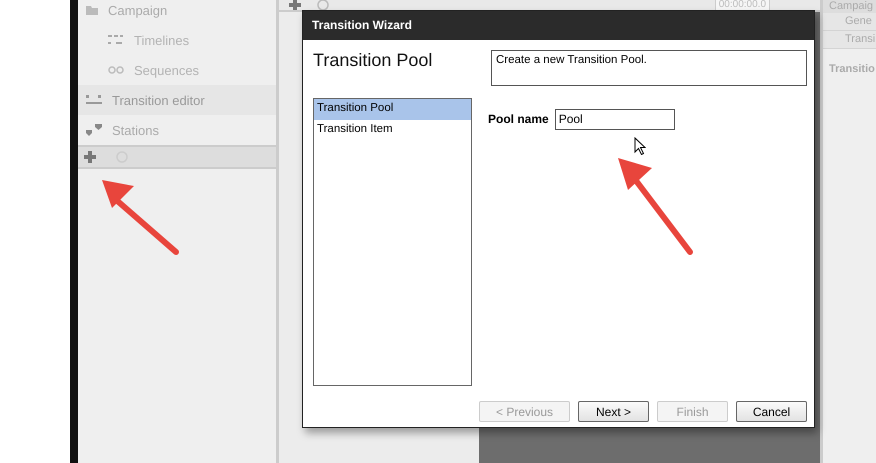 This screenshot has width=876, height=463. Describe the element at coordinates (640, 146) in the screenshot. I see `cursor-icon` at that location.